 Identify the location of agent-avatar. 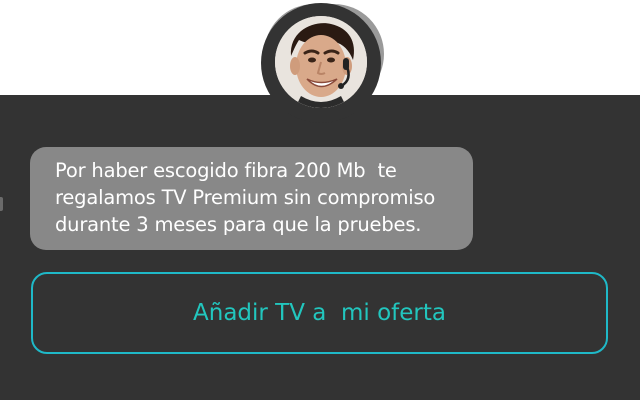
(321, 62).